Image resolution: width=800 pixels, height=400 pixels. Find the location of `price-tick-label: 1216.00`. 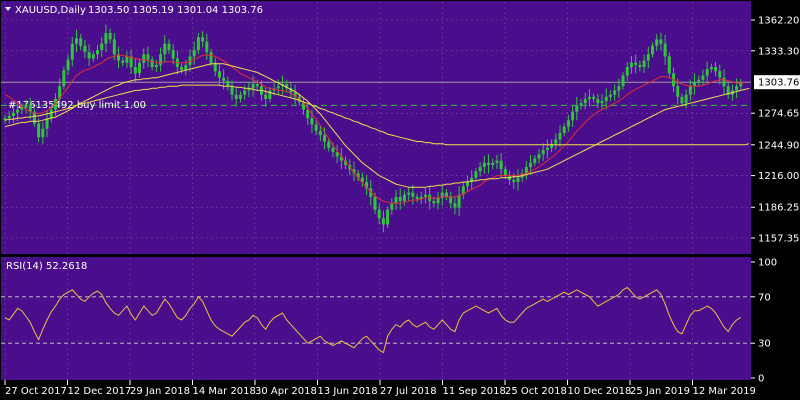

price-tick-label: 1216.00 is located at coordinates (778, 176).